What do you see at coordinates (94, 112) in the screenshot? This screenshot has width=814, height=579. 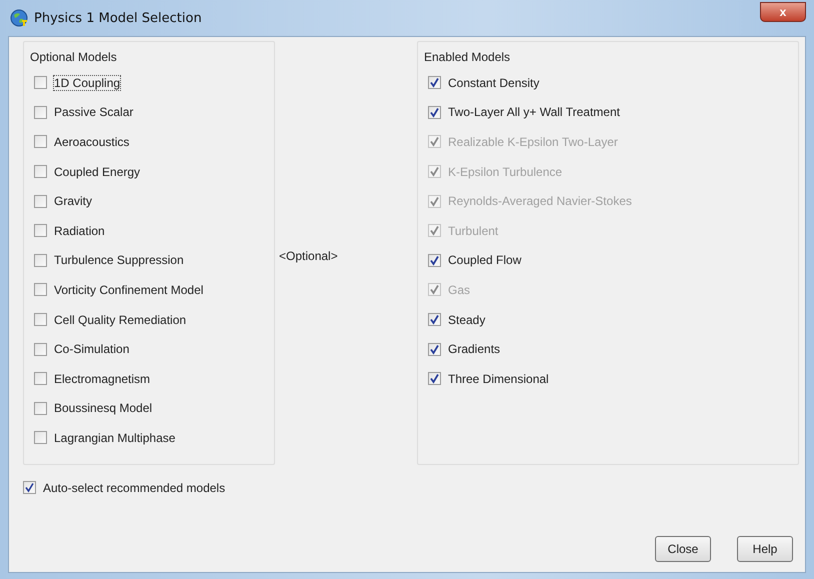 I see `checkbox-label: Passive Scalar` at bounding box center [94, 112].